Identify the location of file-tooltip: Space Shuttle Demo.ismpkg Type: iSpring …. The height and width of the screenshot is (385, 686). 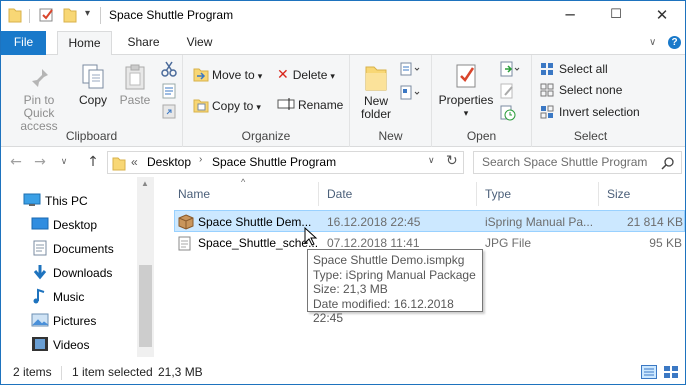
(395, 287).